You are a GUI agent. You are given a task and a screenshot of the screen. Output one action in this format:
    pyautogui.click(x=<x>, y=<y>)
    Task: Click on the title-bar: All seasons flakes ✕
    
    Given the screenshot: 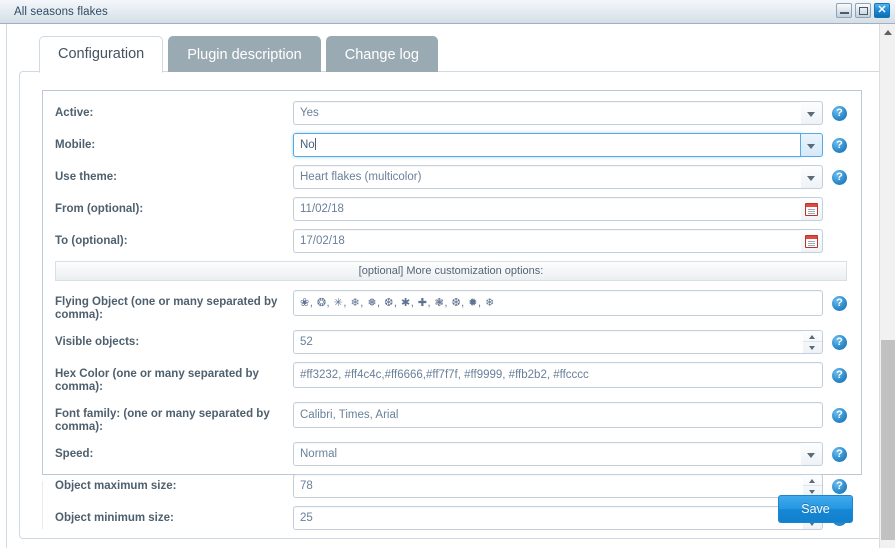 What is the action you would take?
    pyautogui.click(x=447, y=12)
    